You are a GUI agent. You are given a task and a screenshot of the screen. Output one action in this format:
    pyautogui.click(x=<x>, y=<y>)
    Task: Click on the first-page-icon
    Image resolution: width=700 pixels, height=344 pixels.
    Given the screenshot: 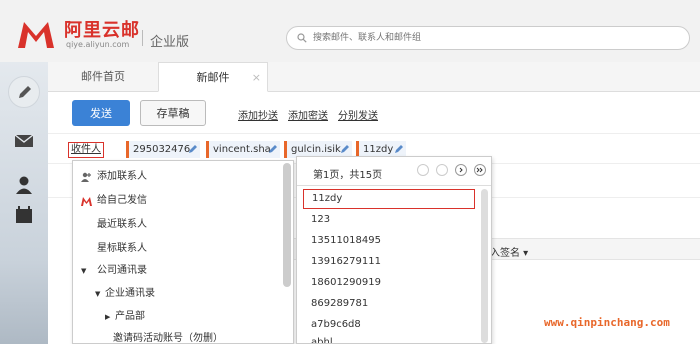 What is the action you would take?
    pyautogui.click(x=423, y=170)
    